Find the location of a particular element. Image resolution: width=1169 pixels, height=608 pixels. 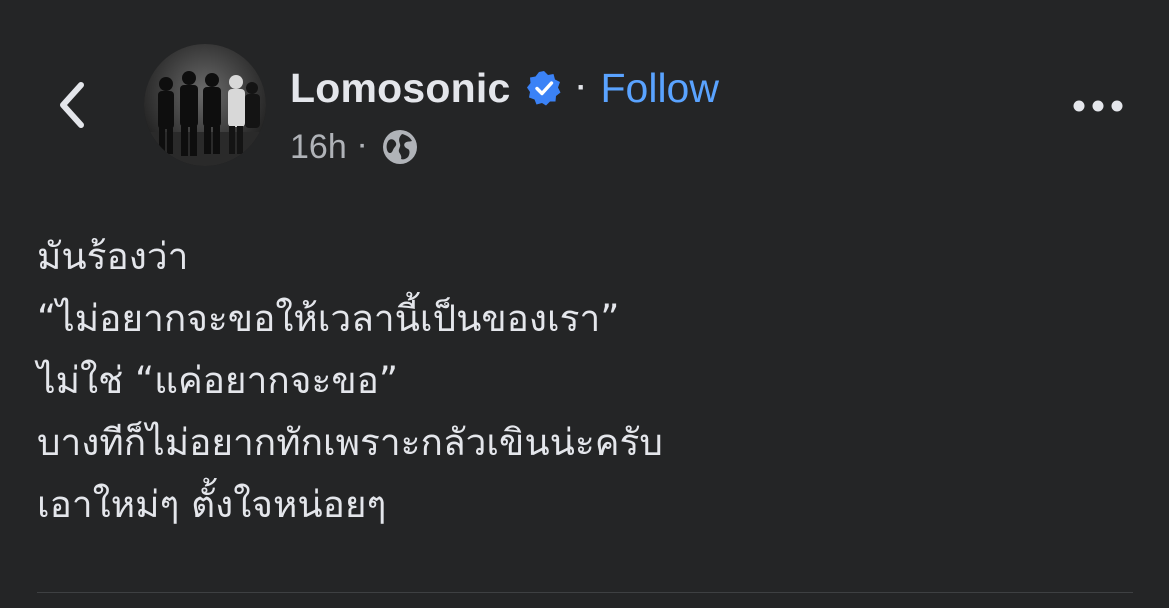

avatar is located at coordinates (205, 105).